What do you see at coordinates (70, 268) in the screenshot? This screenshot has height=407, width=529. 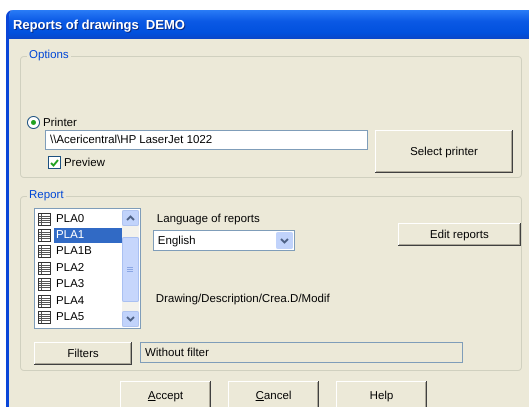 I see `list-item: PLA2` at bounding box center [70, 268].